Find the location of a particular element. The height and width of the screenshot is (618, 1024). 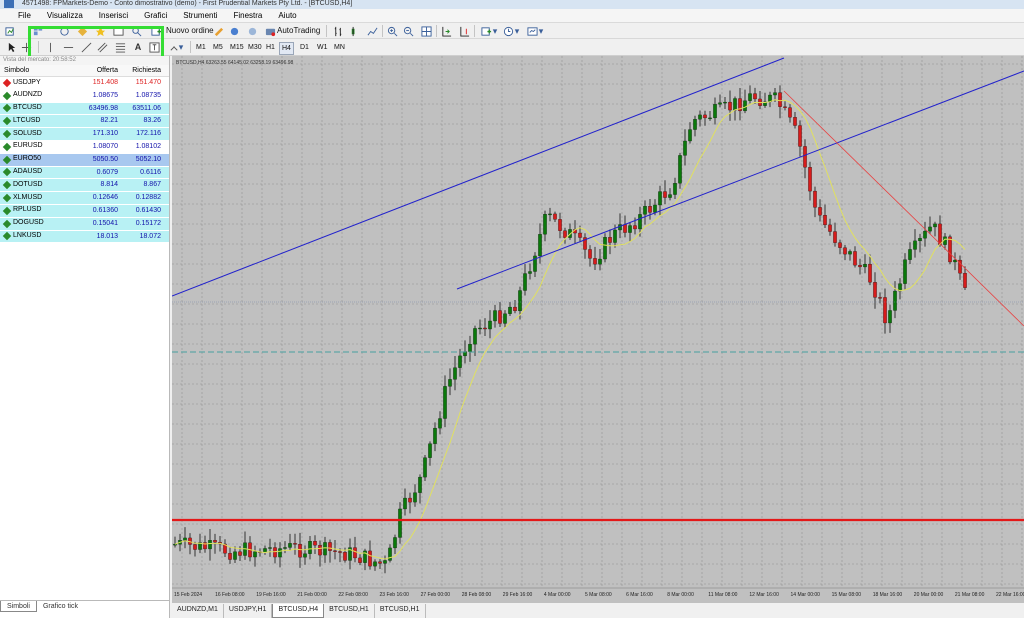

indicators-icon is located at coordinates (486, 31).